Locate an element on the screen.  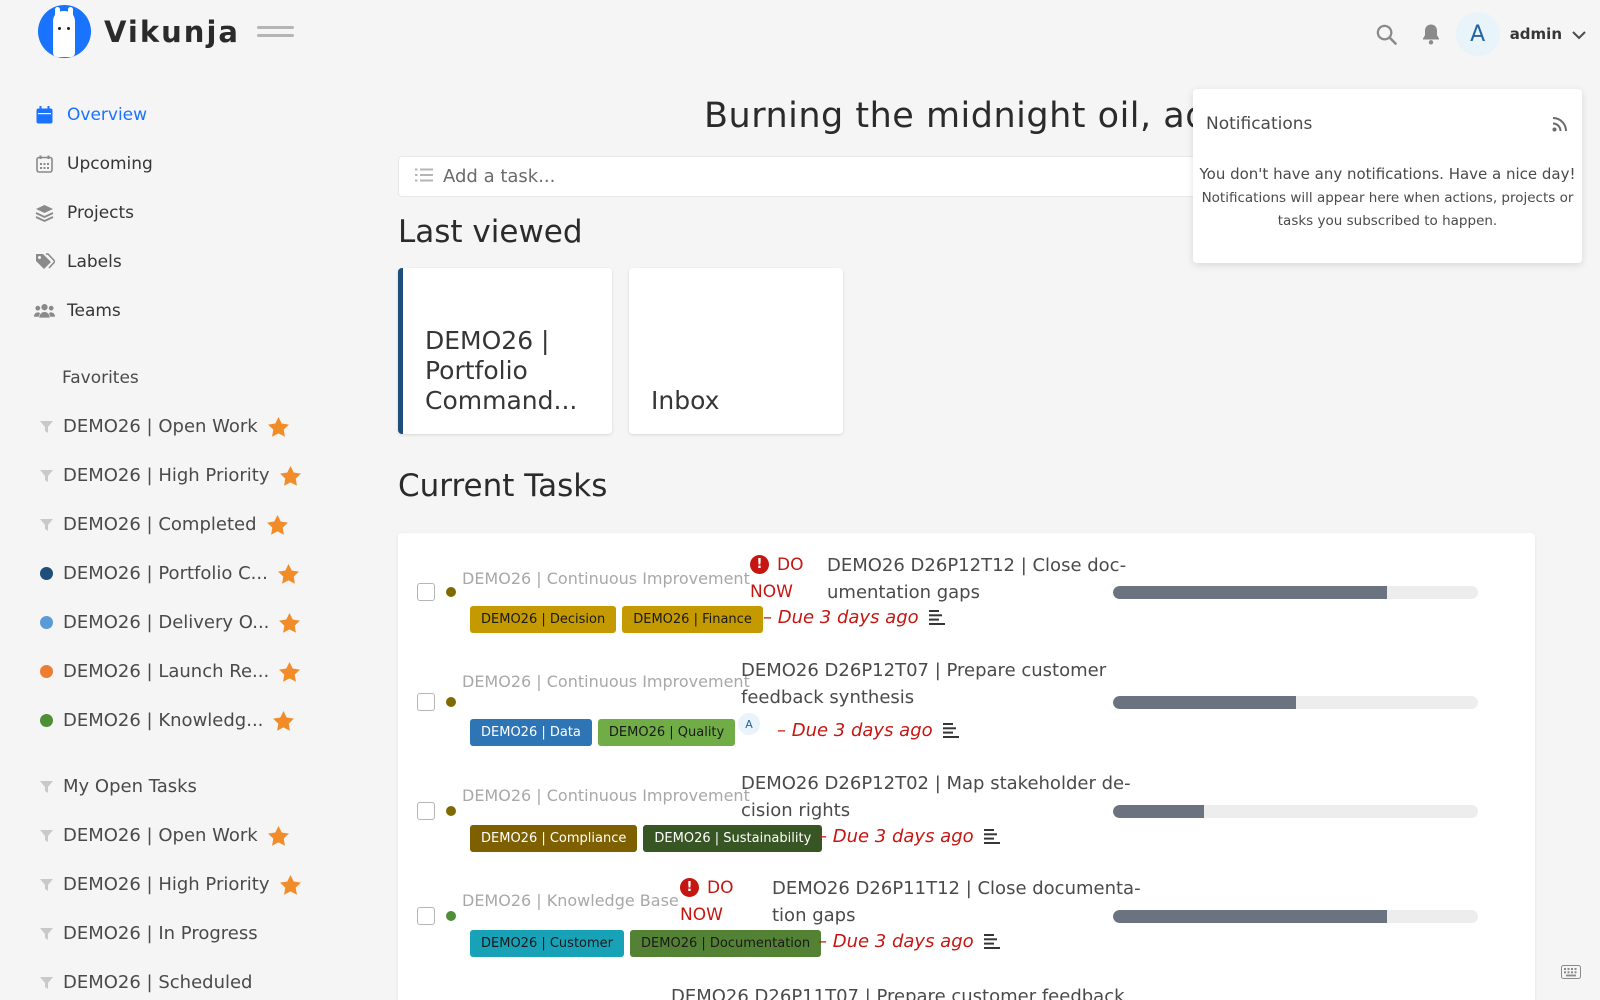
task-label: DEMO26 | Data is located at coordinates (531, 732).